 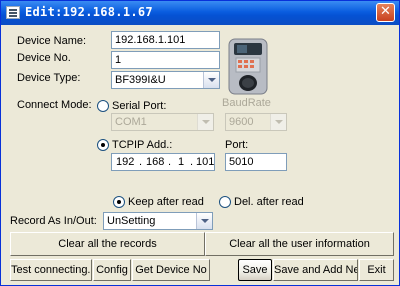 I want to click on serial-port-select: COM1, so click(x=162, y=122).